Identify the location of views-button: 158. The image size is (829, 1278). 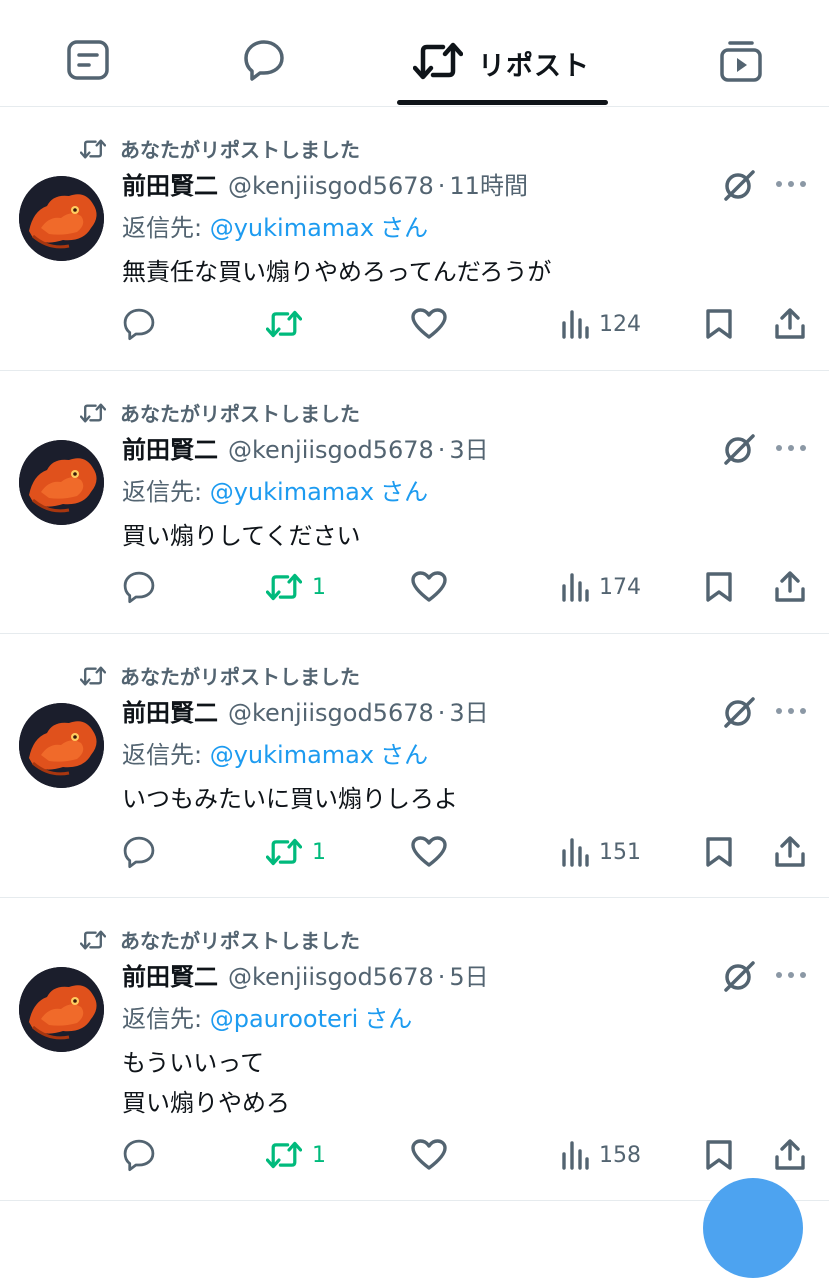
(601, 1155).